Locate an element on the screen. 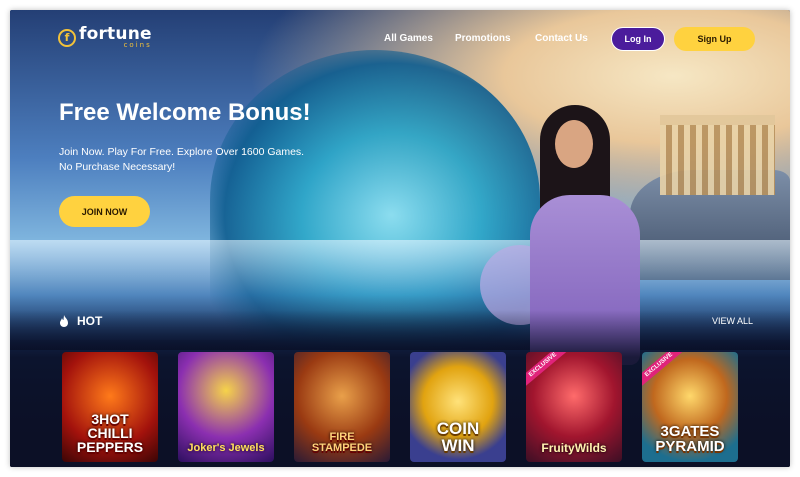 The width and height of the screenshot is (800, 477). game-tile-fruity-wilds: EXCLUSIVE FruityWilds is located at coordinates (574, 407).